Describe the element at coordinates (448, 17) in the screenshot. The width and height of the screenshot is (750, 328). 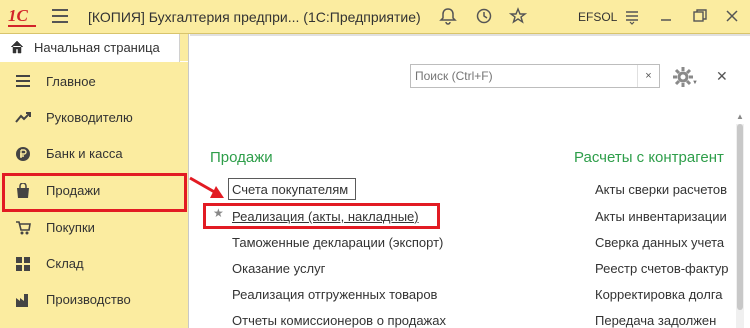
I see `bell-icon` at that location.